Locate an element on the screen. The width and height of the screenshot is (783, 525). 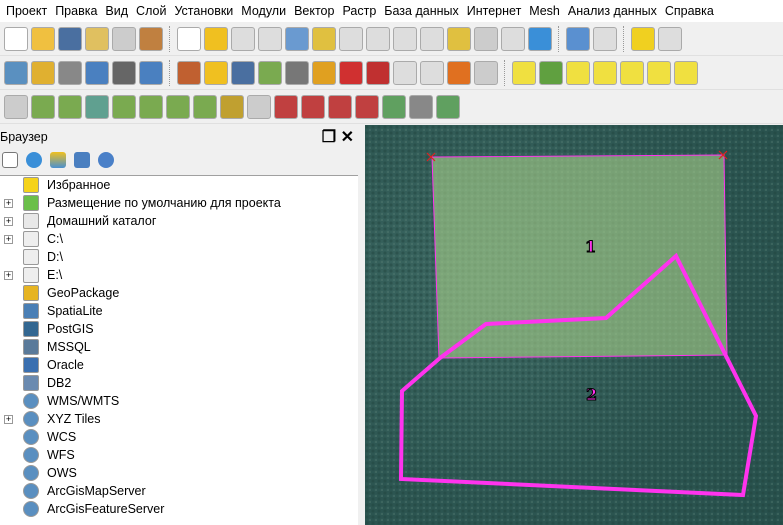
temporal-icon is located at coordinates (486, 38).